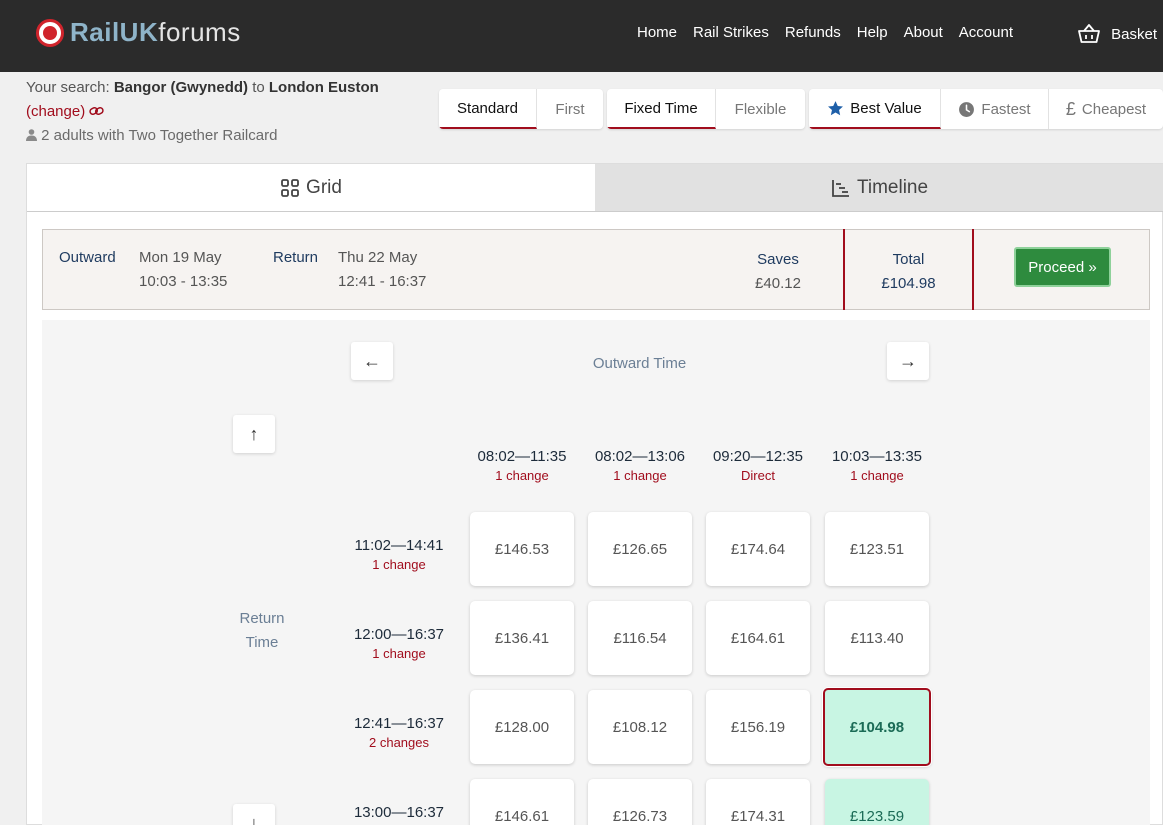 The width and height of the screenshot is (1163, 825). Describe the element at coordinates (877, 549) in the screenshot. I see `fare-cell: £123.51` at that location.